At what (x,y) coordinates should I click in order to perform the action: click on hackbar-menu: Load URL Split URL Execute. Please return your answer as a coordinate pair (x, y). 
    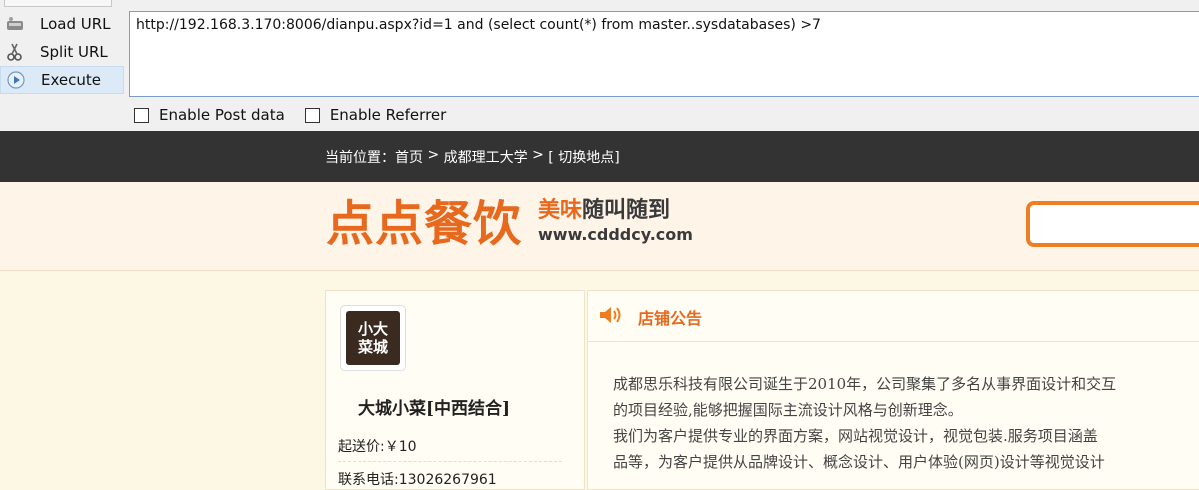
    Looking at the image, I should click on (63, 52).